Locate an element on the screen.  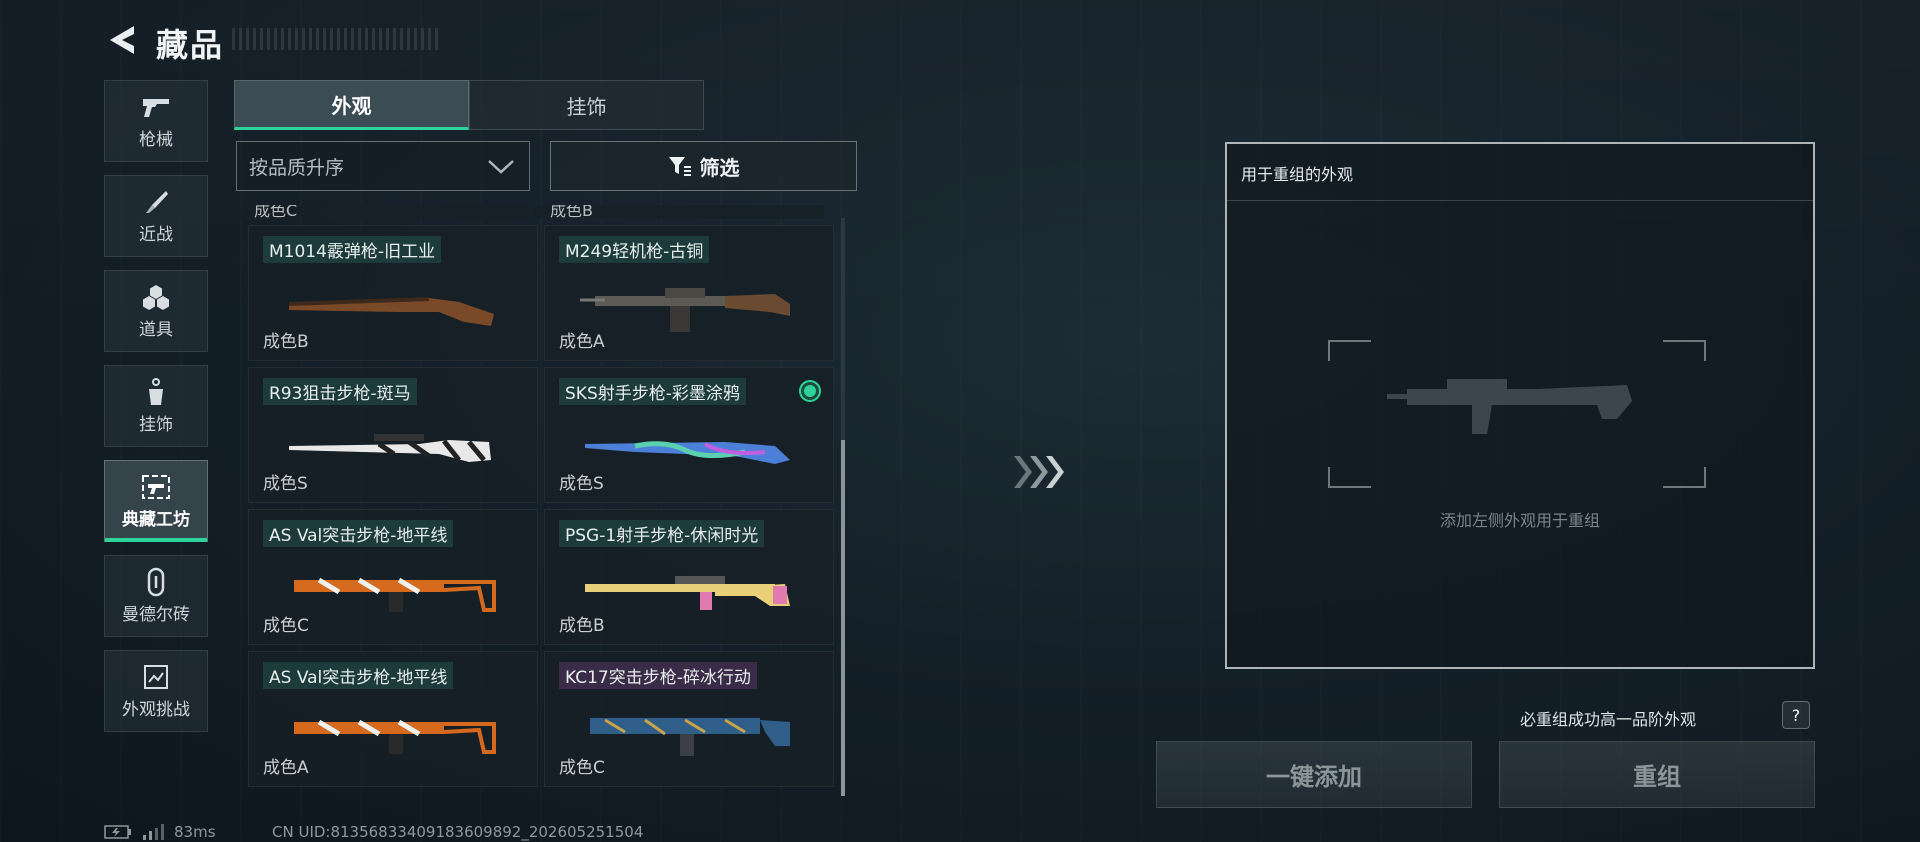
skin-card: PSG-1射手步枪-休闲时光 成色B is located at coordinates (689, 577).